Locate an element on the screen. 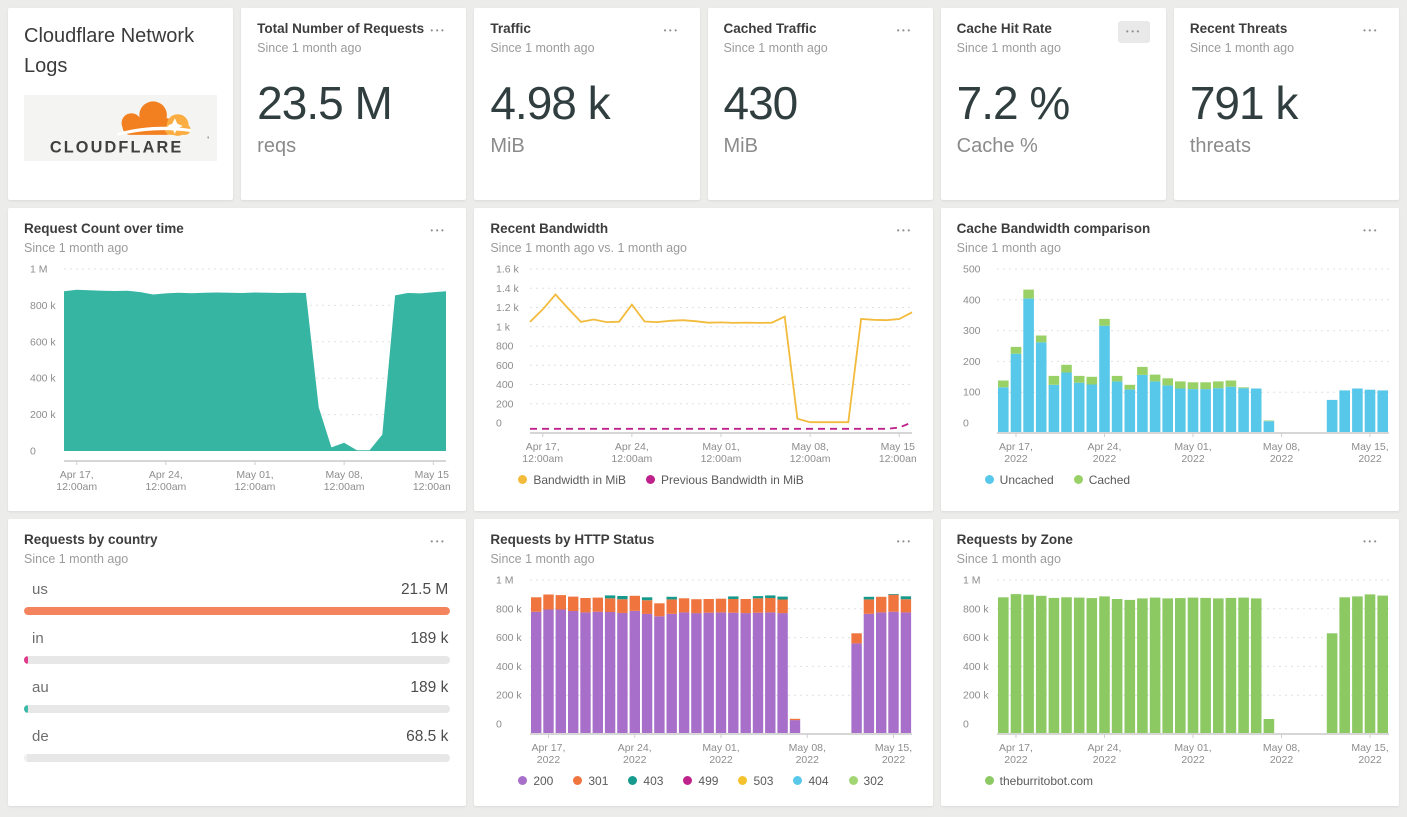  panel-title: Requests by country is located at coordinates (91, 539).